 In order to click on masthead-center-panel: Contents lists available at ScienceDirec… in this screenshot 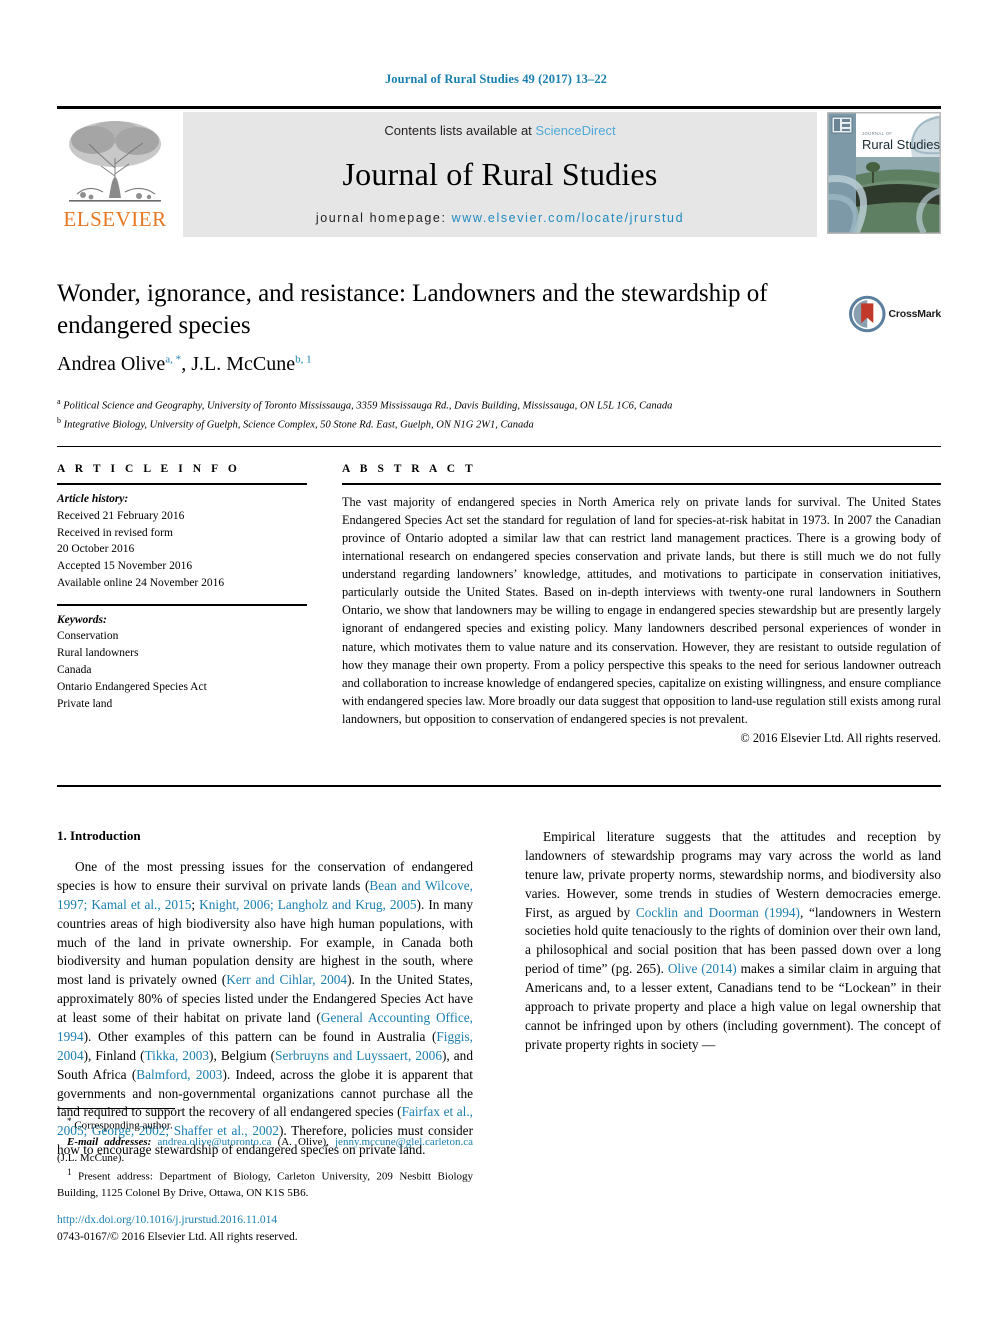, I will do `click(500, 174)`.